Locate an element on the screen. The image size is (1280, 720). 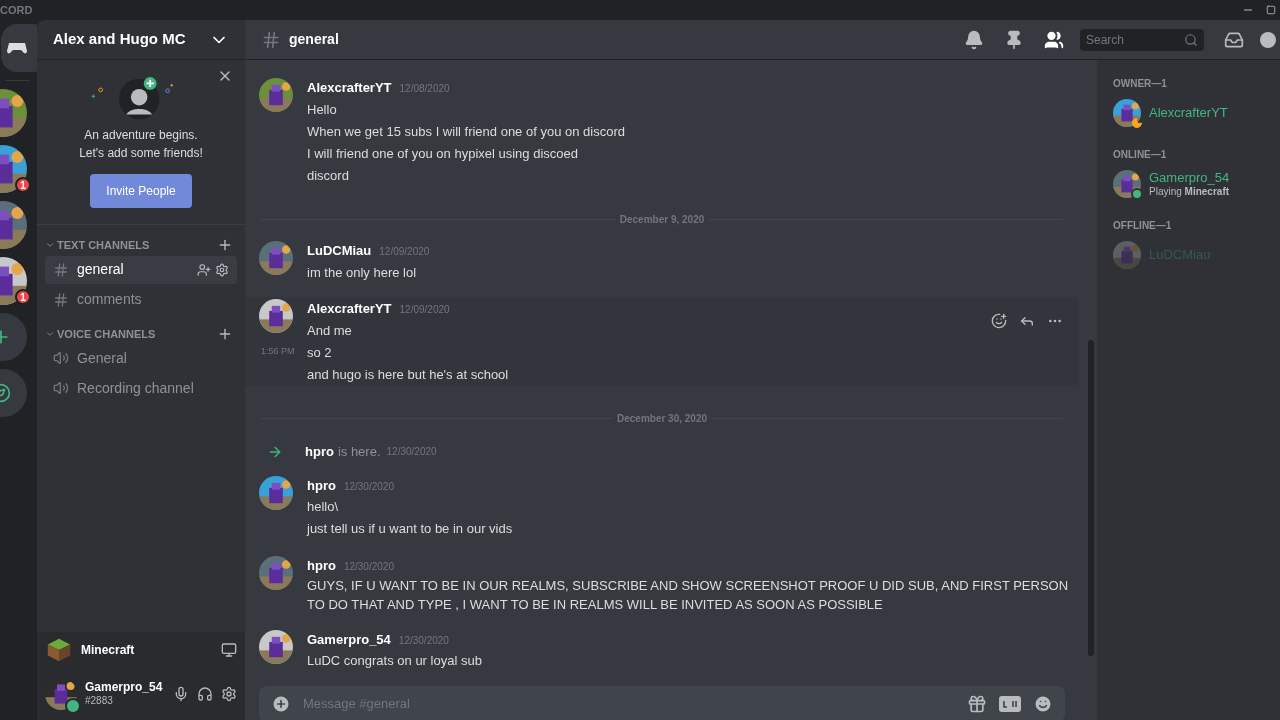
maximize-icon is located at coordinates (1271, 10).